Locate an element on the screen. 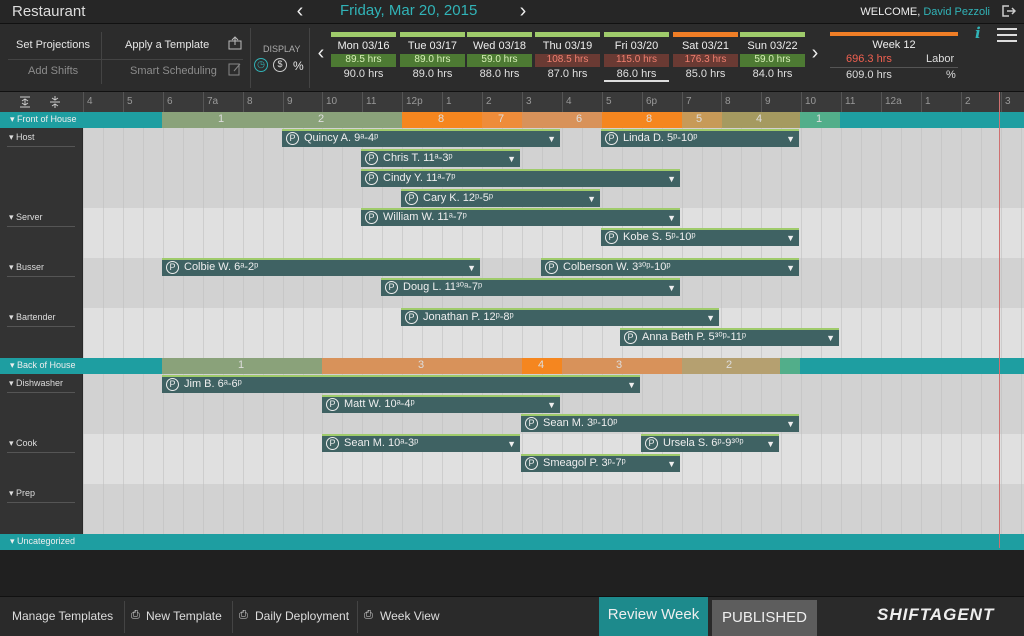 The image size is (1024, 636). role-band-prep is located at coordinates (553, 509).